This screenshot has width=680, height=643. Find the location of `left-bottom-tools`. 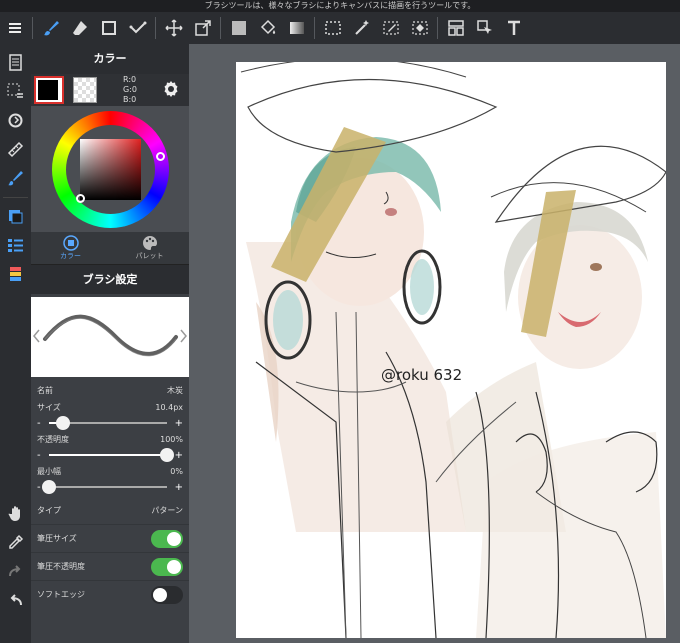

left-bottom-tools is located at coordinates (15, 557).